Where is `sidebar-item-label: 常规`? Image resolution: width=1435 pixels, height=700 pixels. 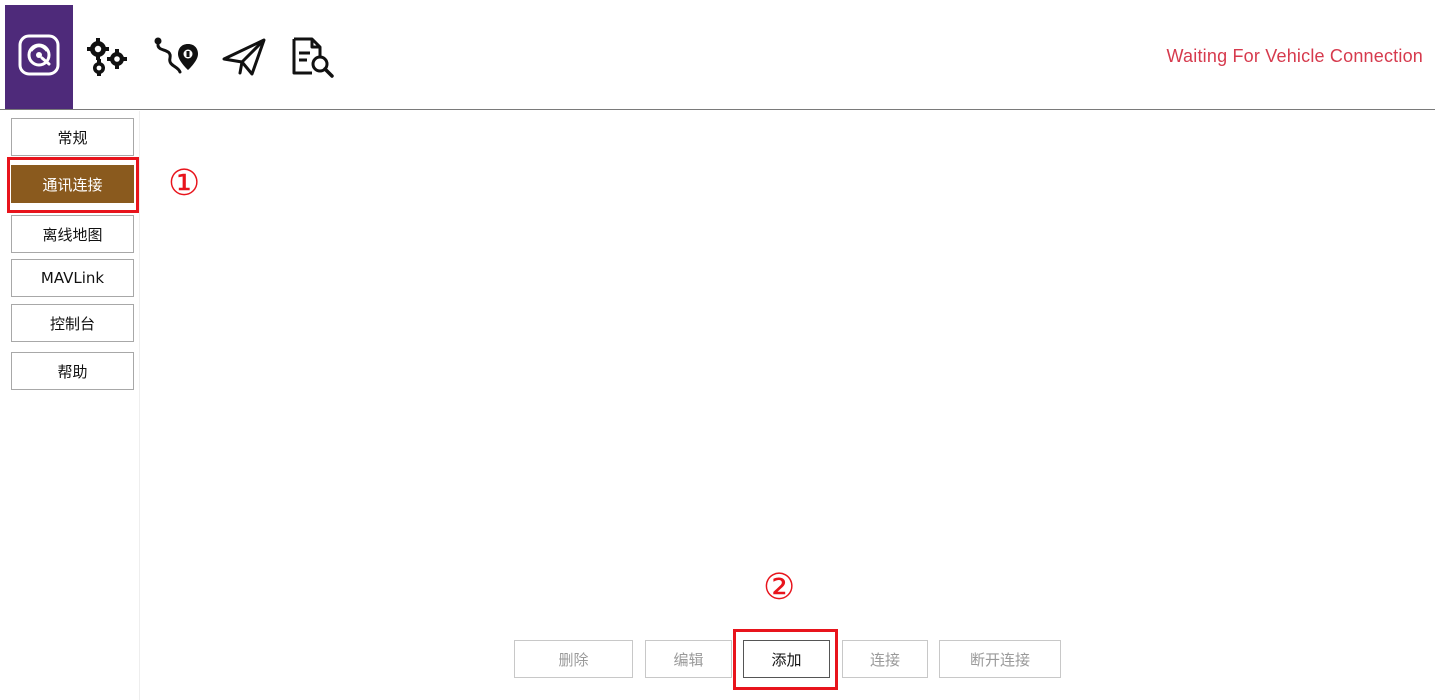
sidebar-item-label: 常规 is located at coordinates (72, 137).